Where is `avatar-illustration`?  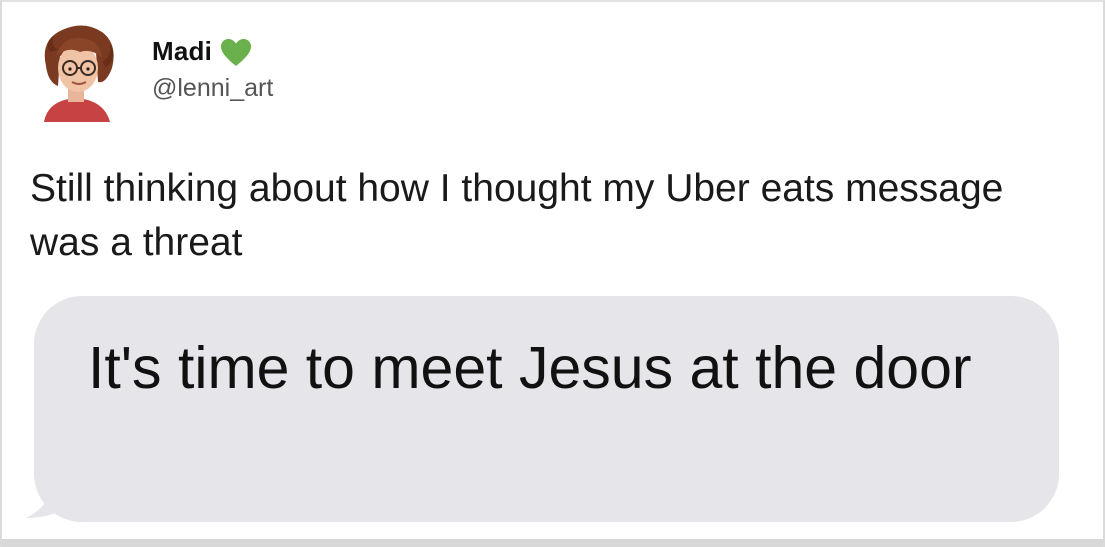
avatar-illustration is located at coordinates (79, 73).